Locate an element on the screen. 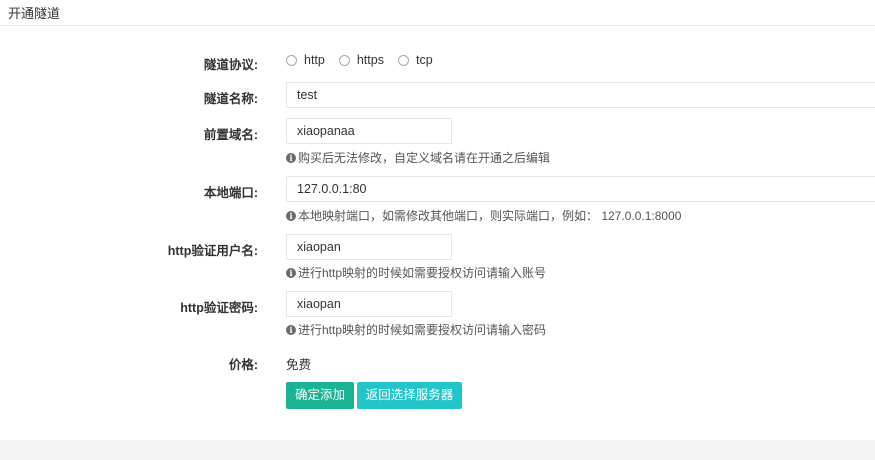 This screenshot has width=875, height=460. footer-bar is located at coordinates (437, 450).